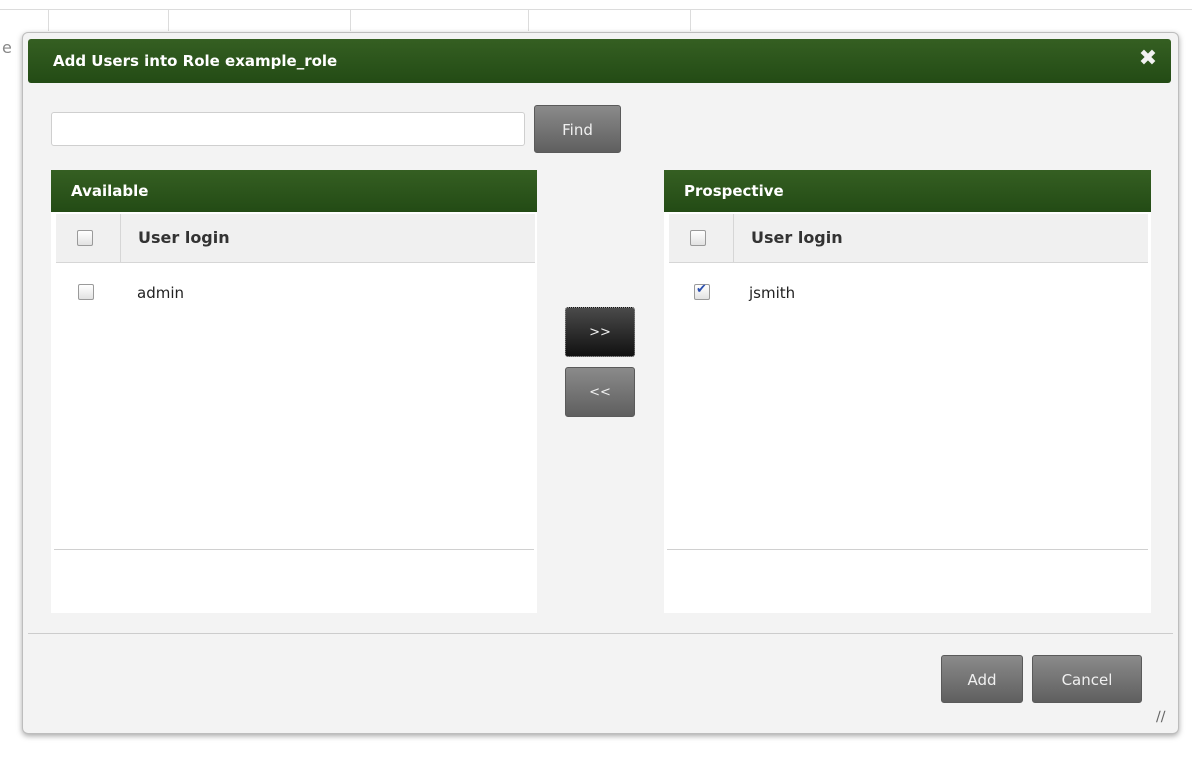 The image size is (1192, 758). Describe the element at coordinates (1148, 59) in the screenshot. I see `close-icon: ✖` at that location.